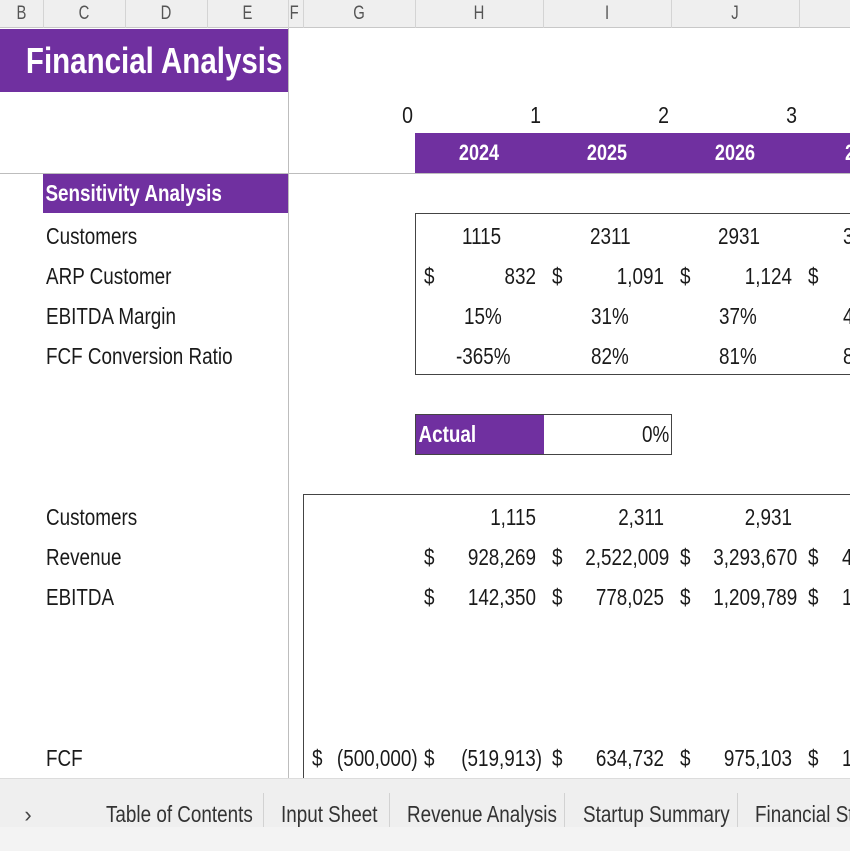  I want to click on cell-value: 832, so click(500, 276).